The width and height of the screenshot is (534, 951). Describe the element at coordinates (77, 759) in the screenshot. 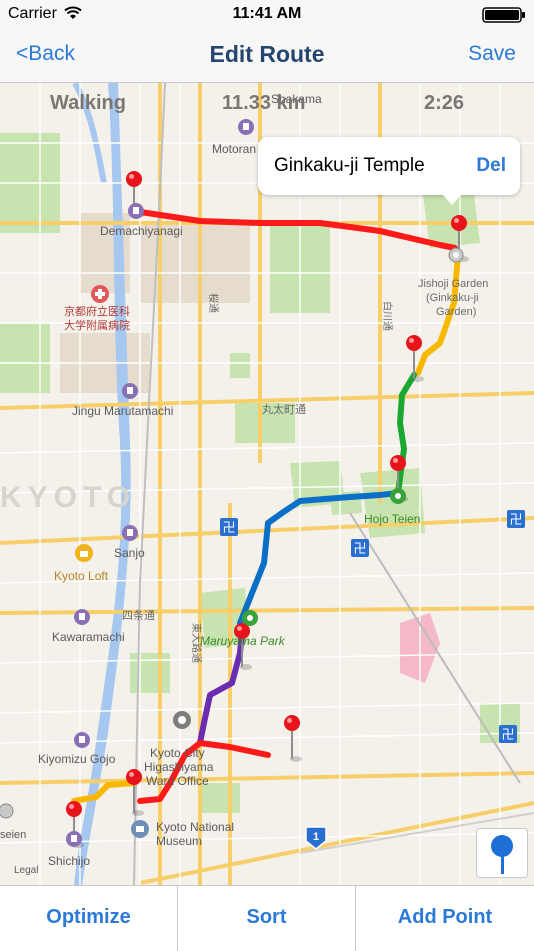

I see `map-label: Kiyomizu Gojo` at that location.